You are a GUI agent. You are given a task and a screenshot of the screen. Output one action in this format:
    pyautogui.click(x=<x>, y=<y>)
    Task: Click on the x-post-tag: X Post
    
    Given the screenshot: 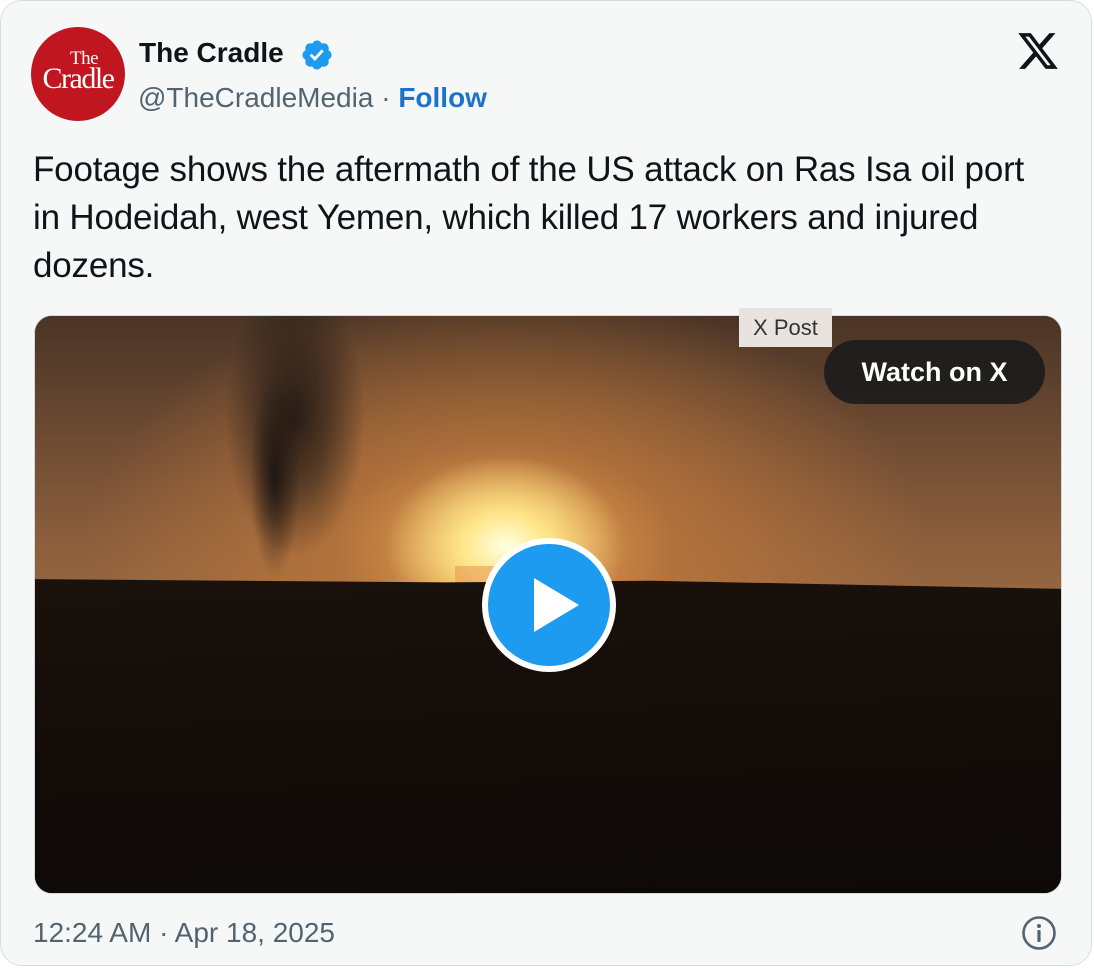 What is the action you would take?
    pyautogui.click(x=785, y=327)
    